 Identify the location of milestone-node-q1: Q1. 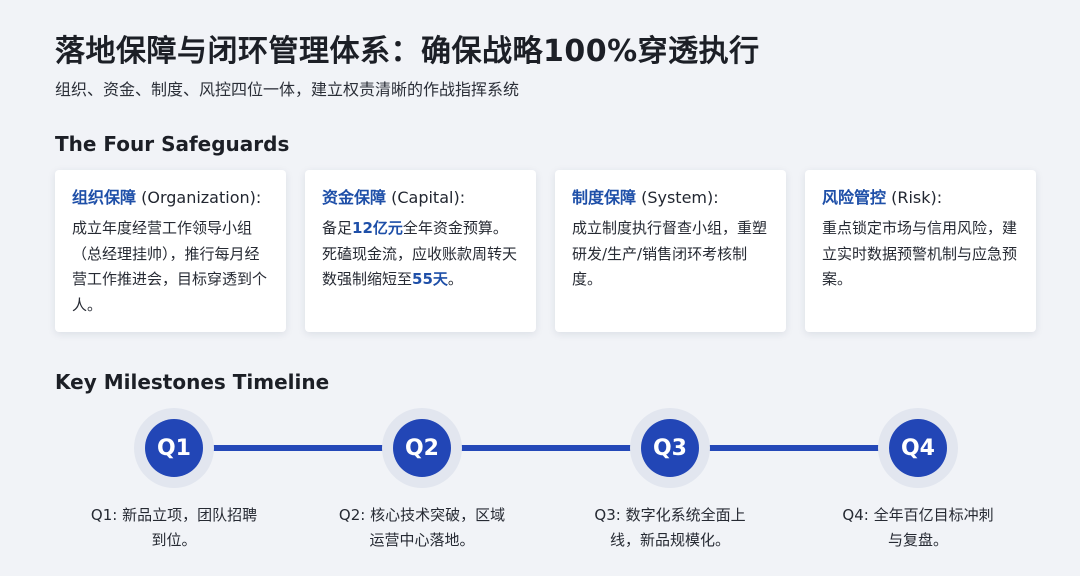
(174, 448).